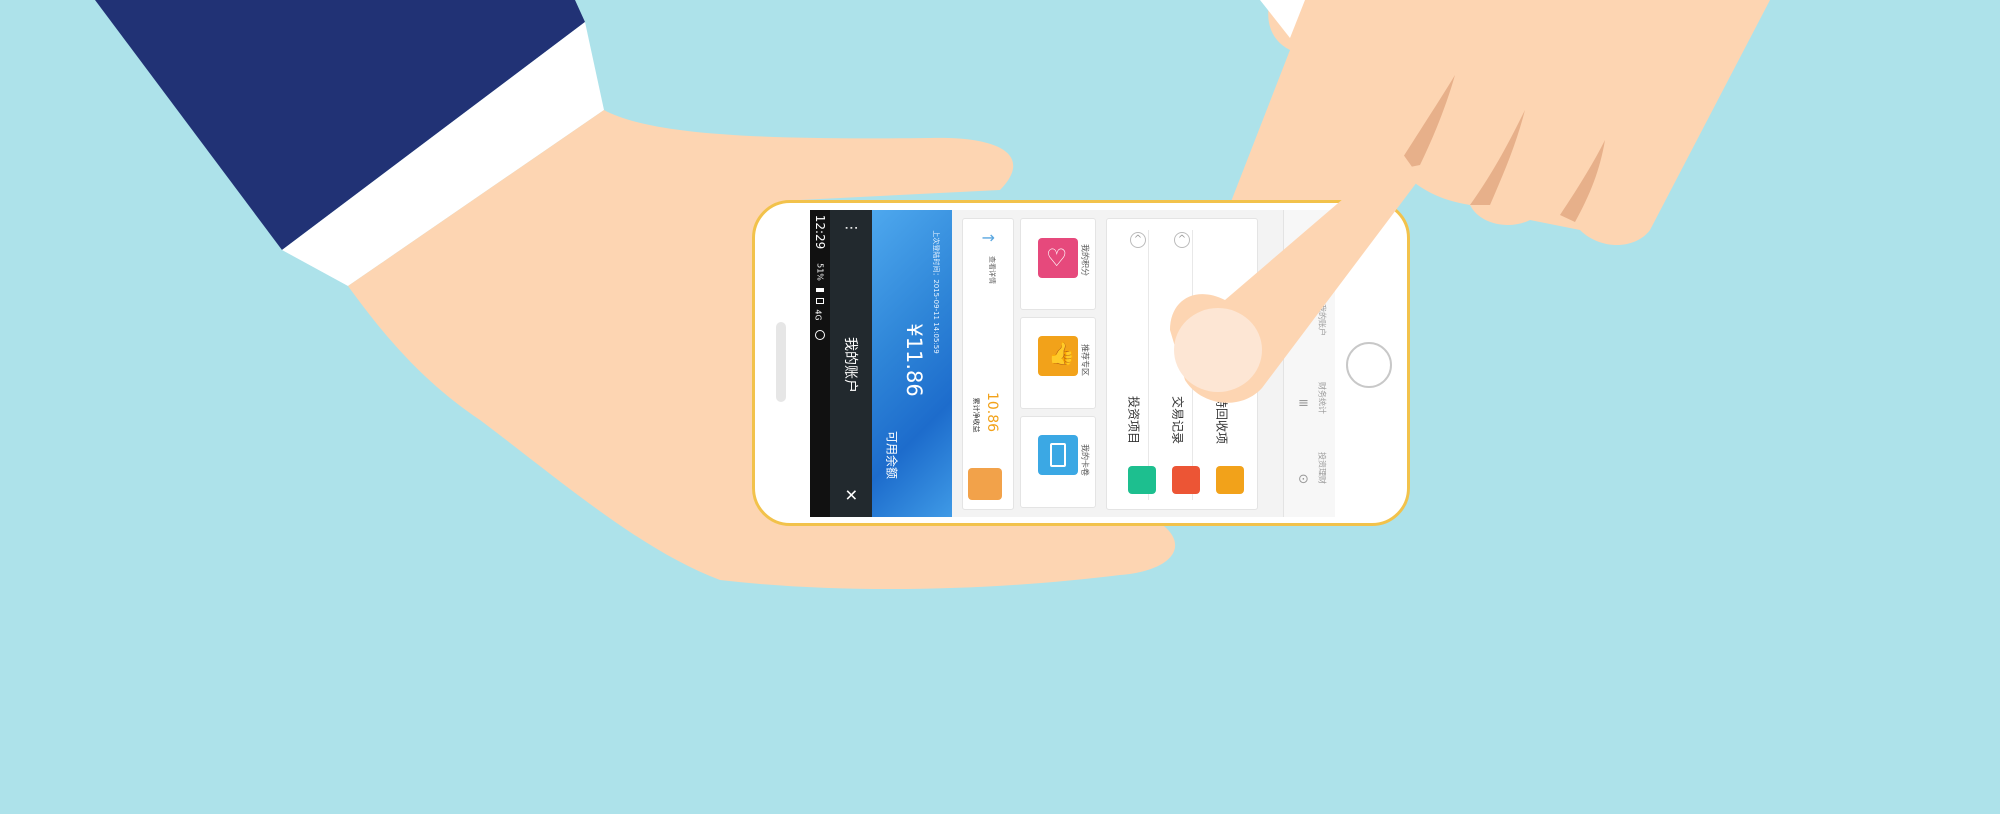  What do you see at coordinates (1218, 350) in the screenshot?
I see `fingernail` at bounding box center [1218, 350].